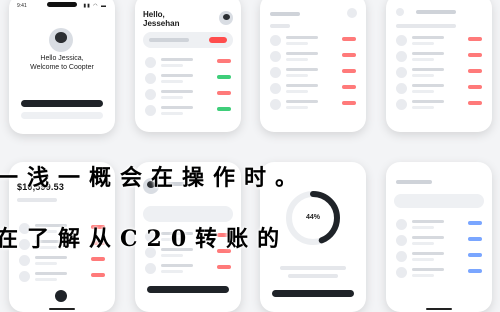  Describe the element at coordinates (154, 14) in the screenshot. I see `greeting-line-1: Hello,` at that location.